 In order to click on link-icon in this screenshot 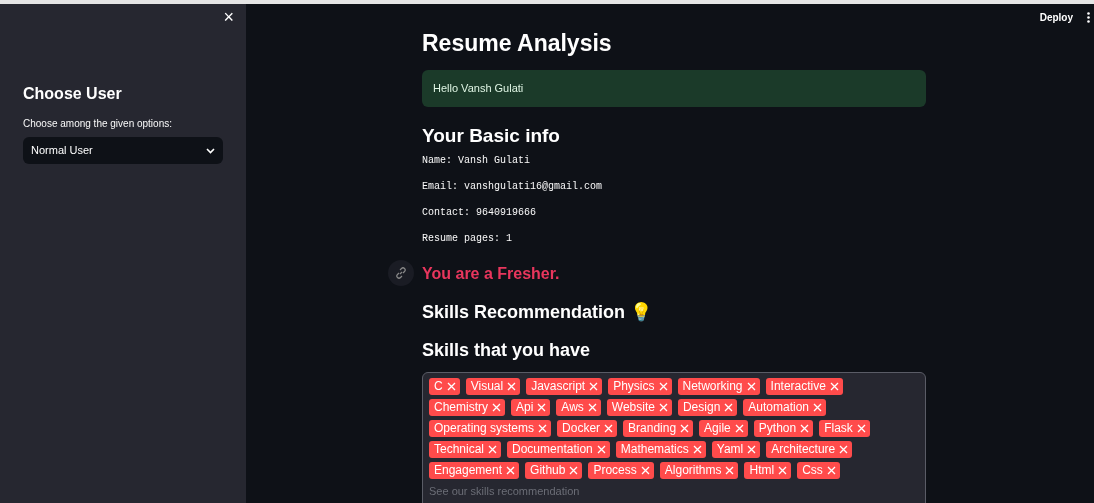, I will do `click(401, 273)`.